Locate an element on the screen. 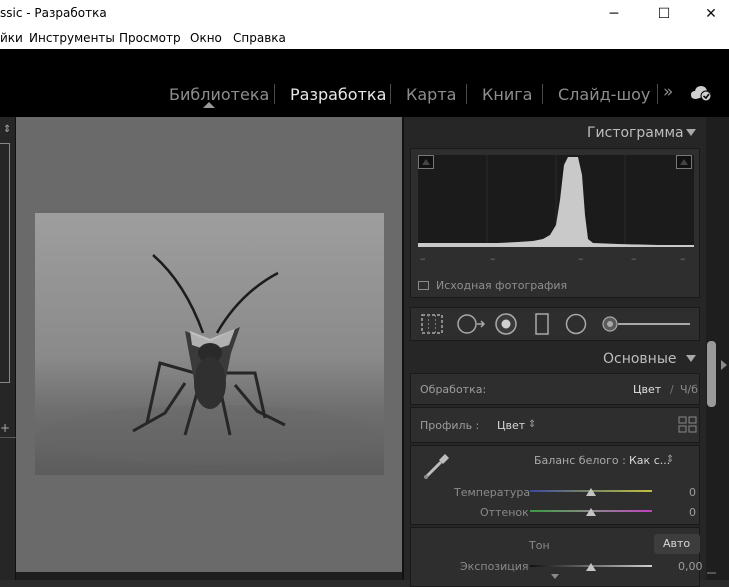  highlight-clipping-button is located at coordinates (684, 162).